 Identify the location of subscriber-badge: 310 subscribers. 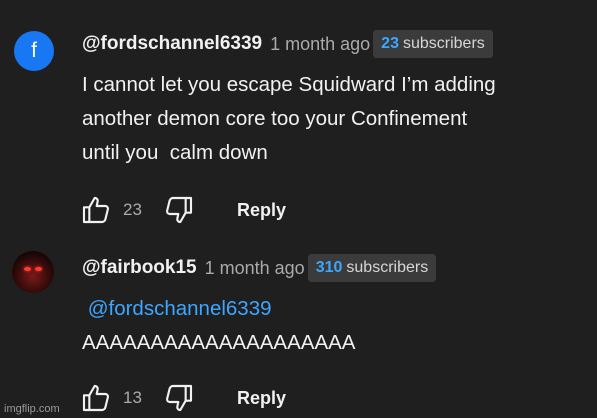
(372, 268).